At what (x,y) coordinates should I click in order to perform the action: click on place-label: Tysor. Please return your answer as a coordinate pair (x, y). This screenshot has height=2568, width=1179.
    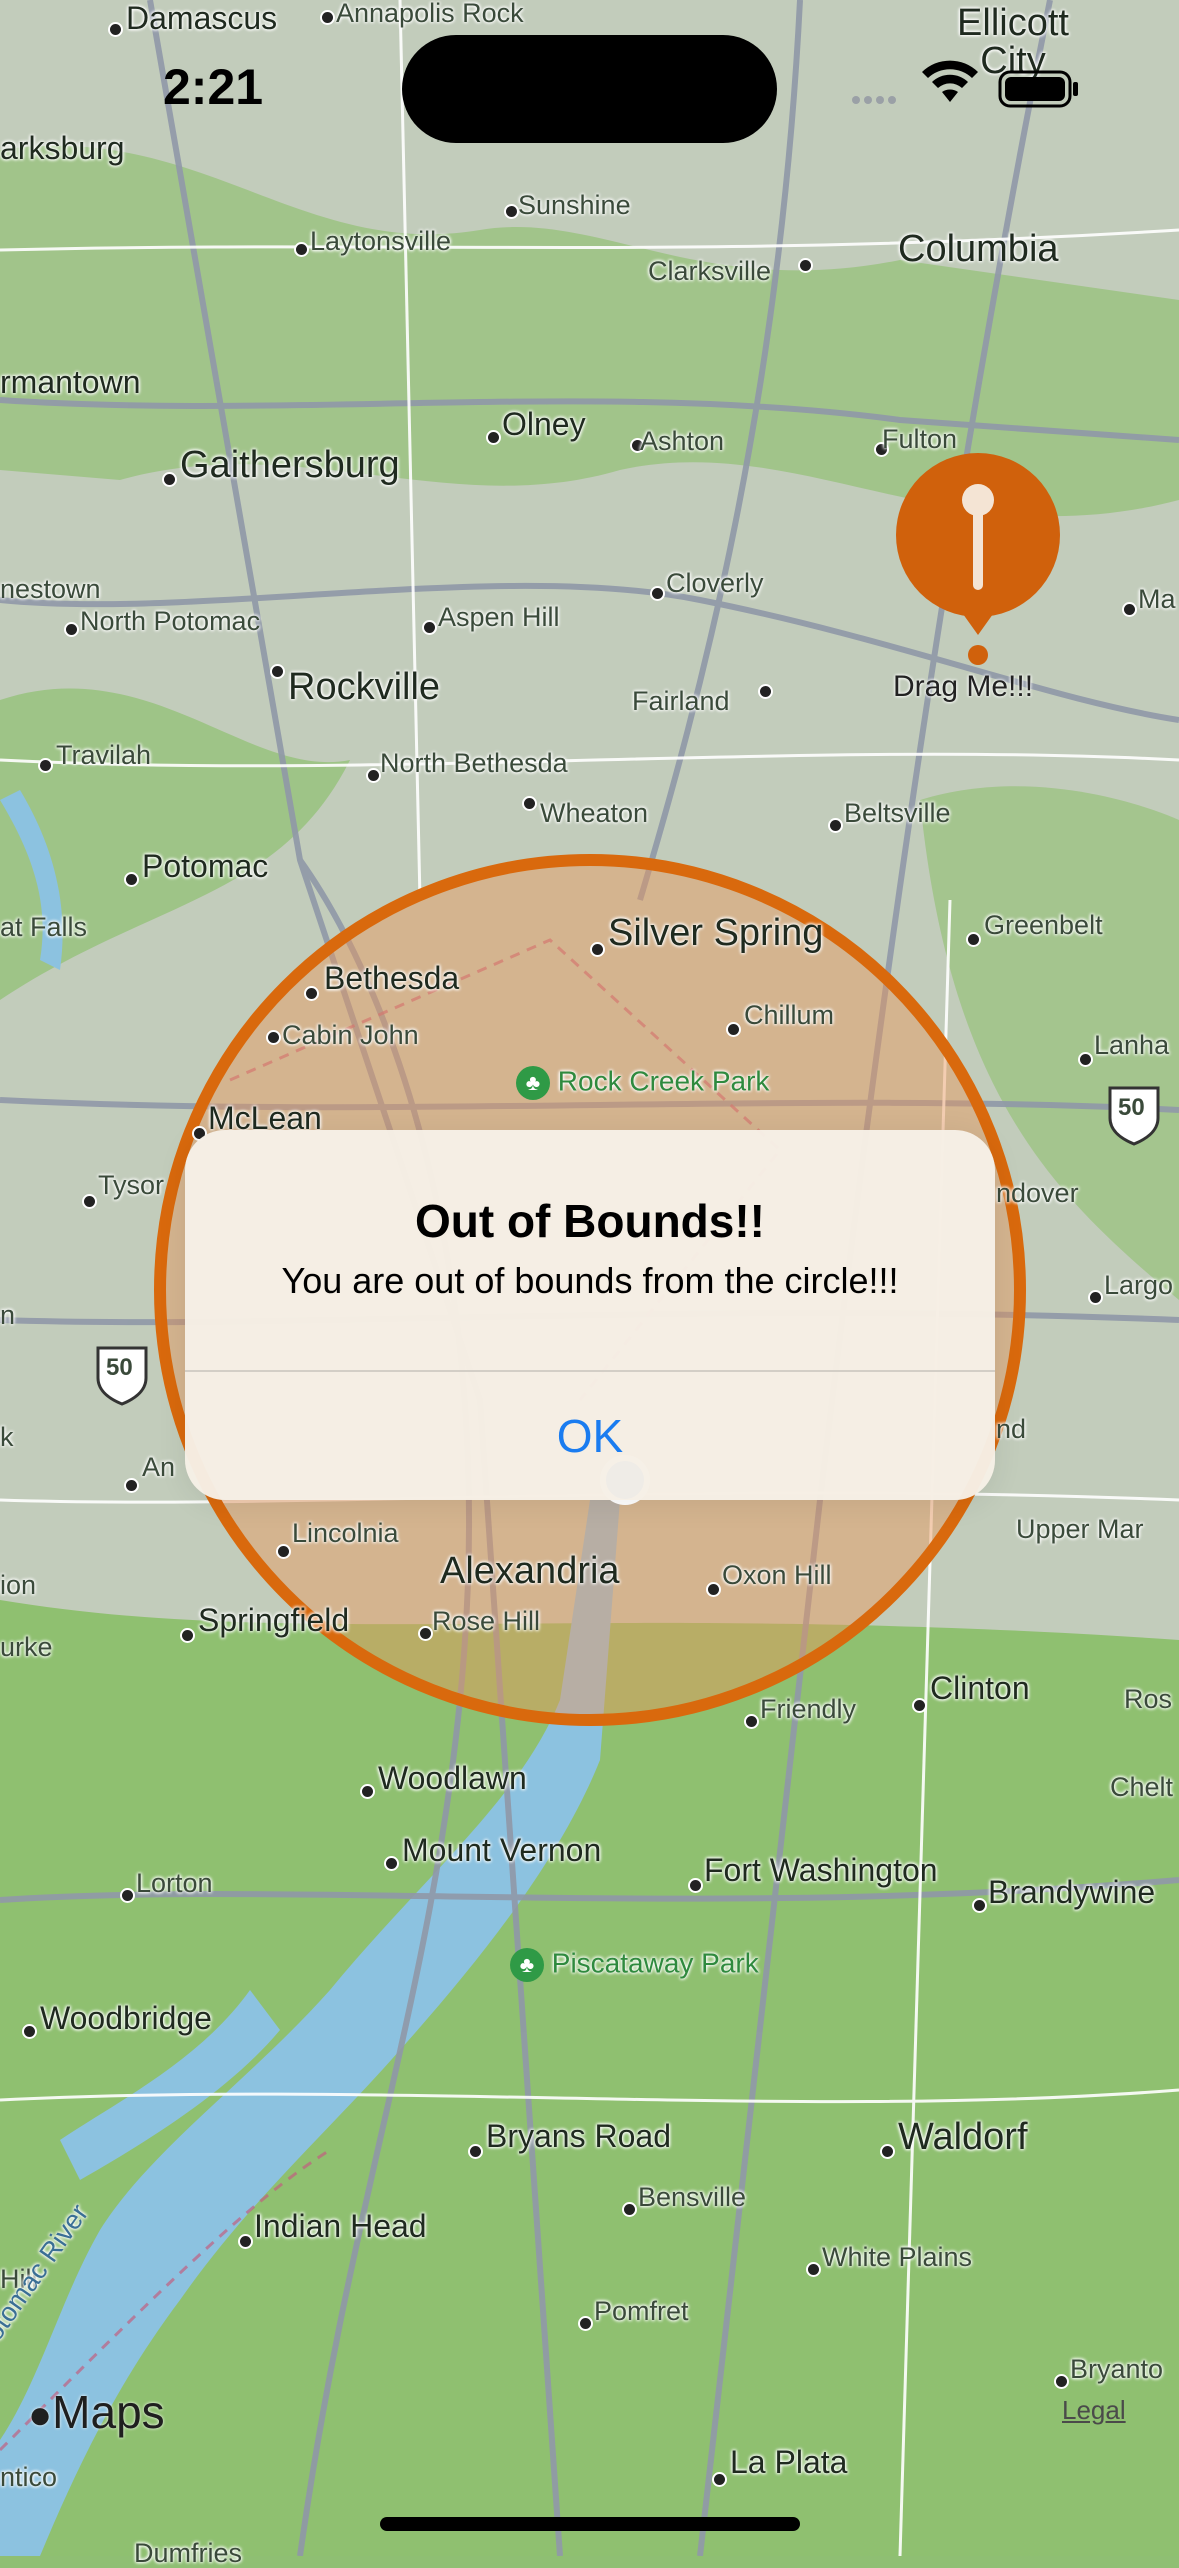
    Looking at the image, I should click on (131, 1185).